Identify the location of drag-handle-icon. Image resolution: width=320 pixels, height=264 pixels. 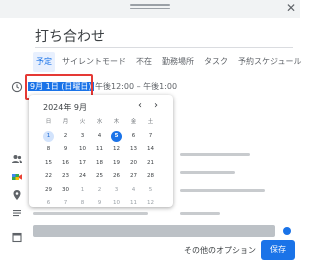
(150, 8).